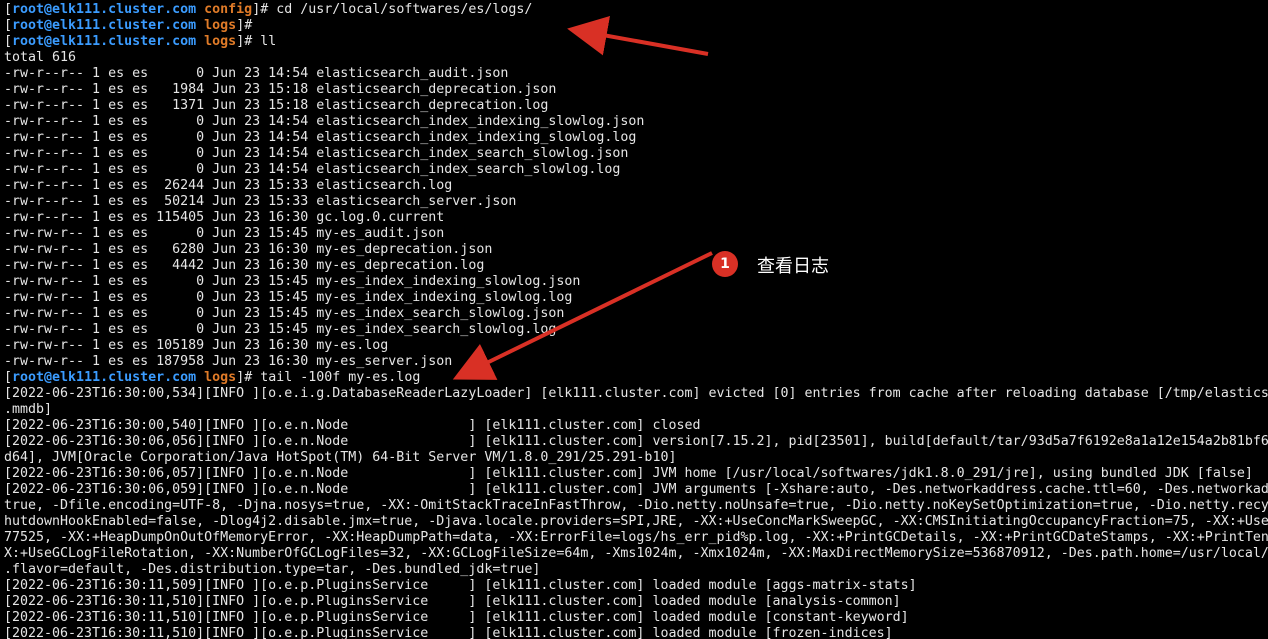 The image size is (1268, 639). I want to click on command-text: ll, so click(268, 41).